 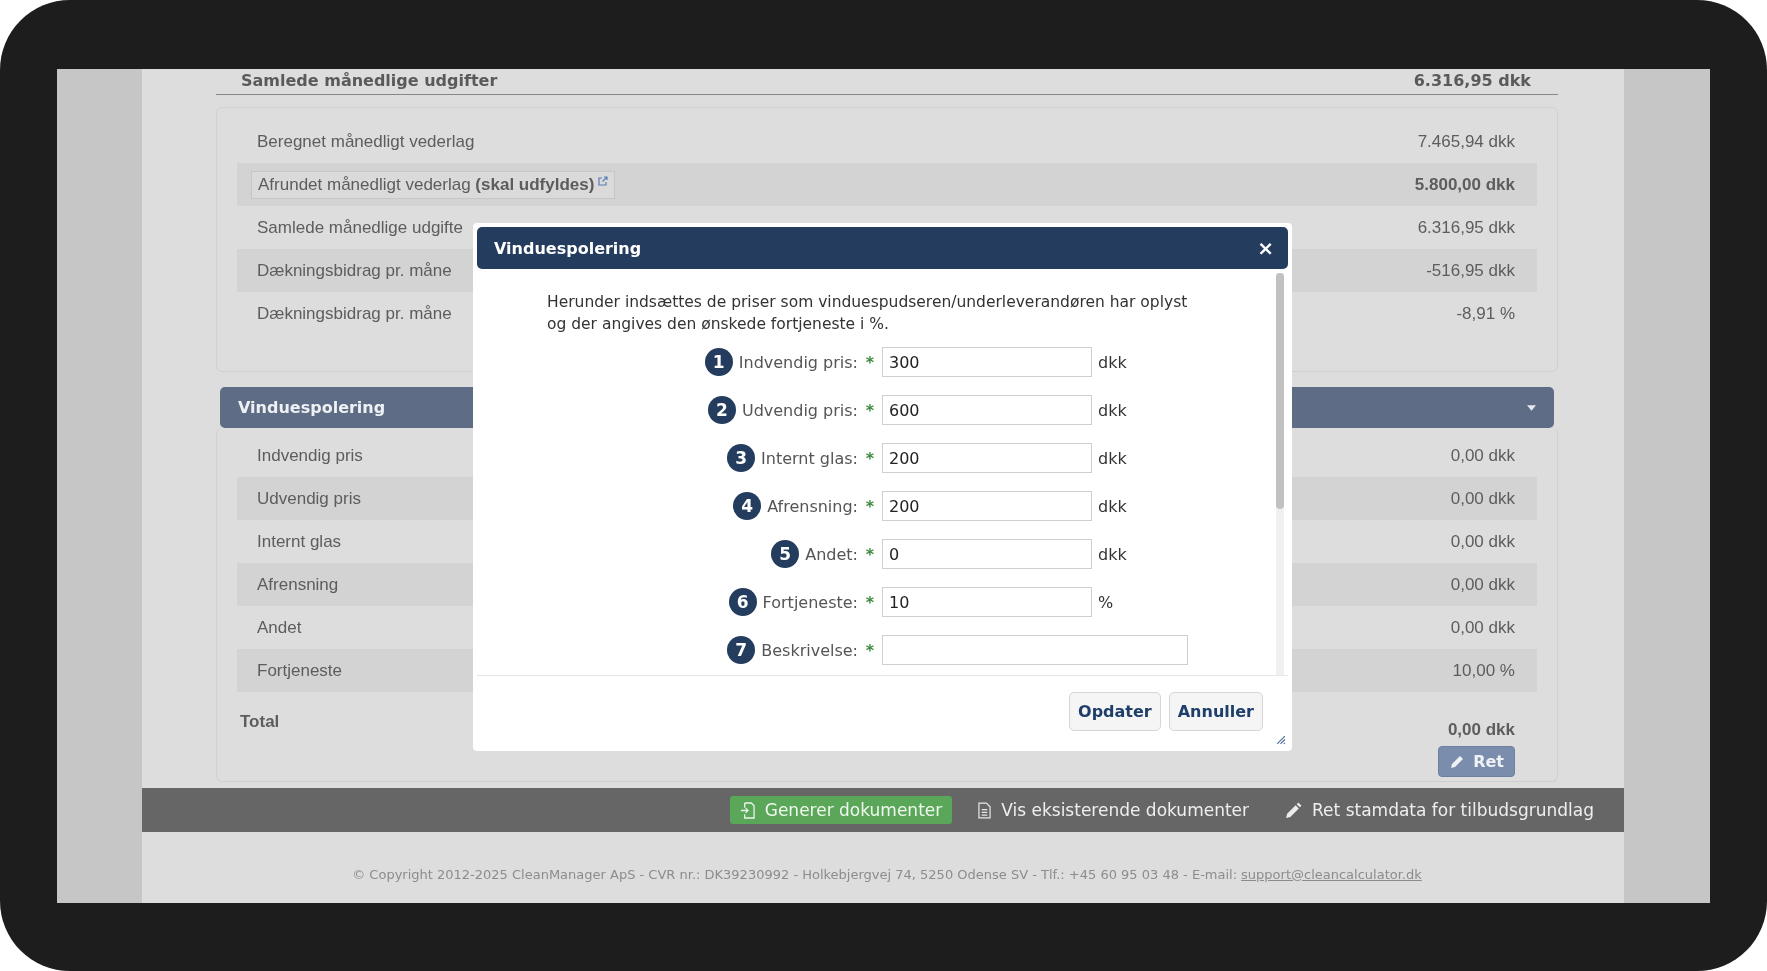 What do you see at coordinates (1035, 650) in the screenshot?
I see `description-field` at bounding box center [1035, 650].